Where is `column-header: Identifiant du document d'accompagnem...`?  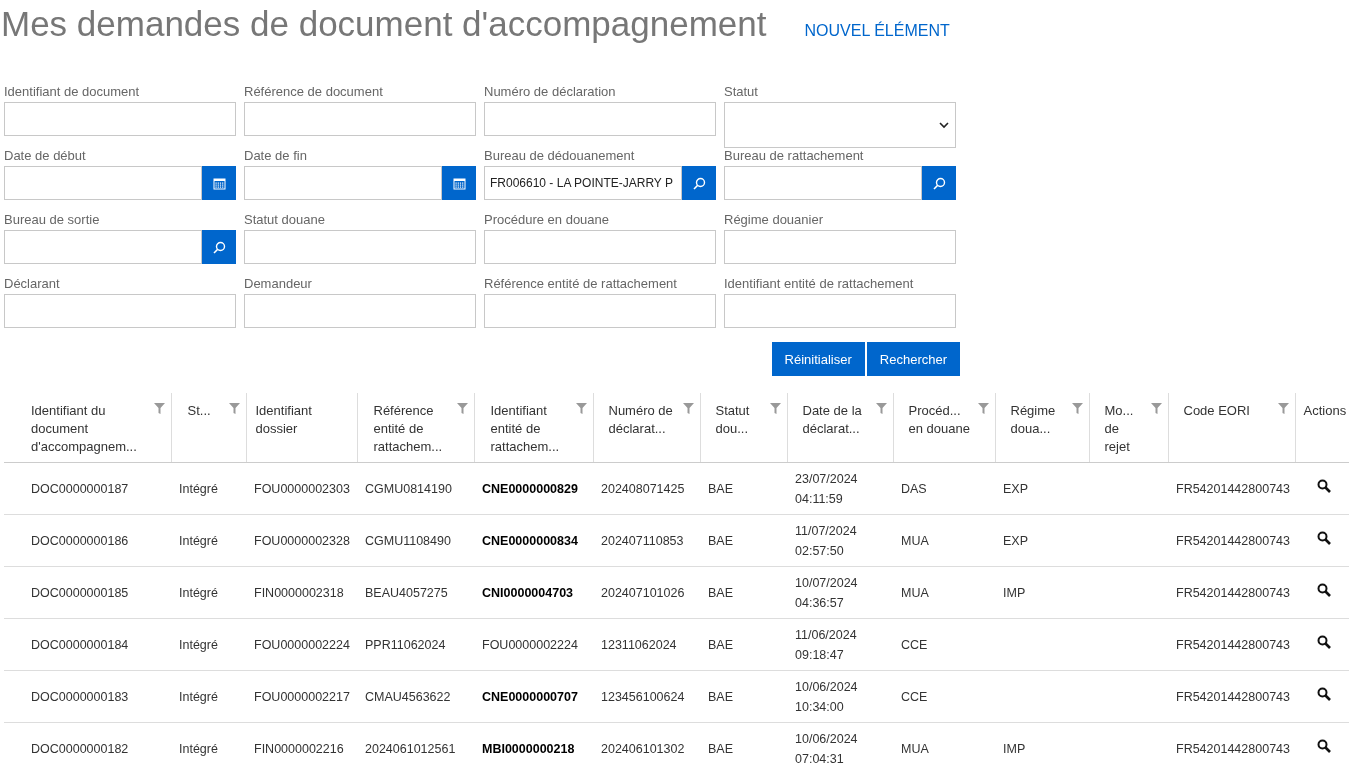 column-header: Identifiant du document d'accompagnem... is located at coordinates (90, 429).